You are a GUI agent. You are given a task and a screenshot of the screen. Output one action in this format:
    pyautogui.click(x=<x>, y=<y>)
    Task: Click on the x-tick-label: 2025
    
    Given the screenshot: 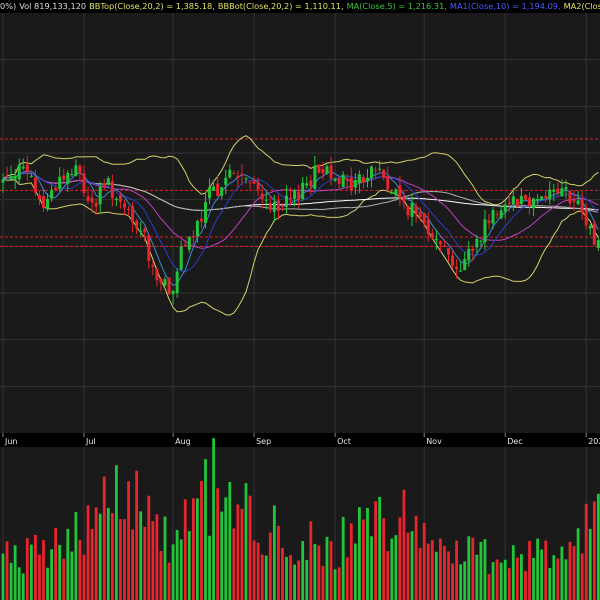 What is the action you would take?
    pyautogui.click(x=594, y=441)
    